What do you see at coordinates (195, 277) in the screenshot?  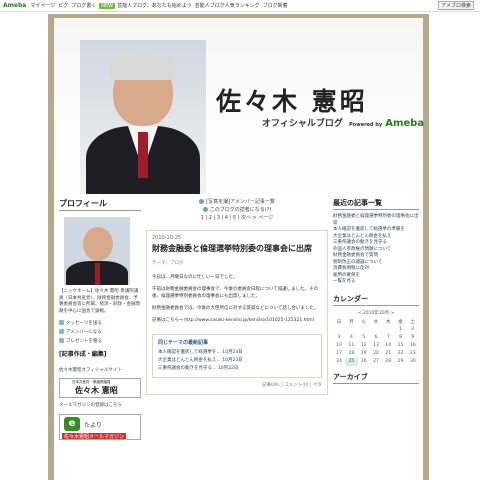 I see `post-paragraph: 今日は、月曜日なのに忙しい一日でした。` at bounding box center [195, 277].